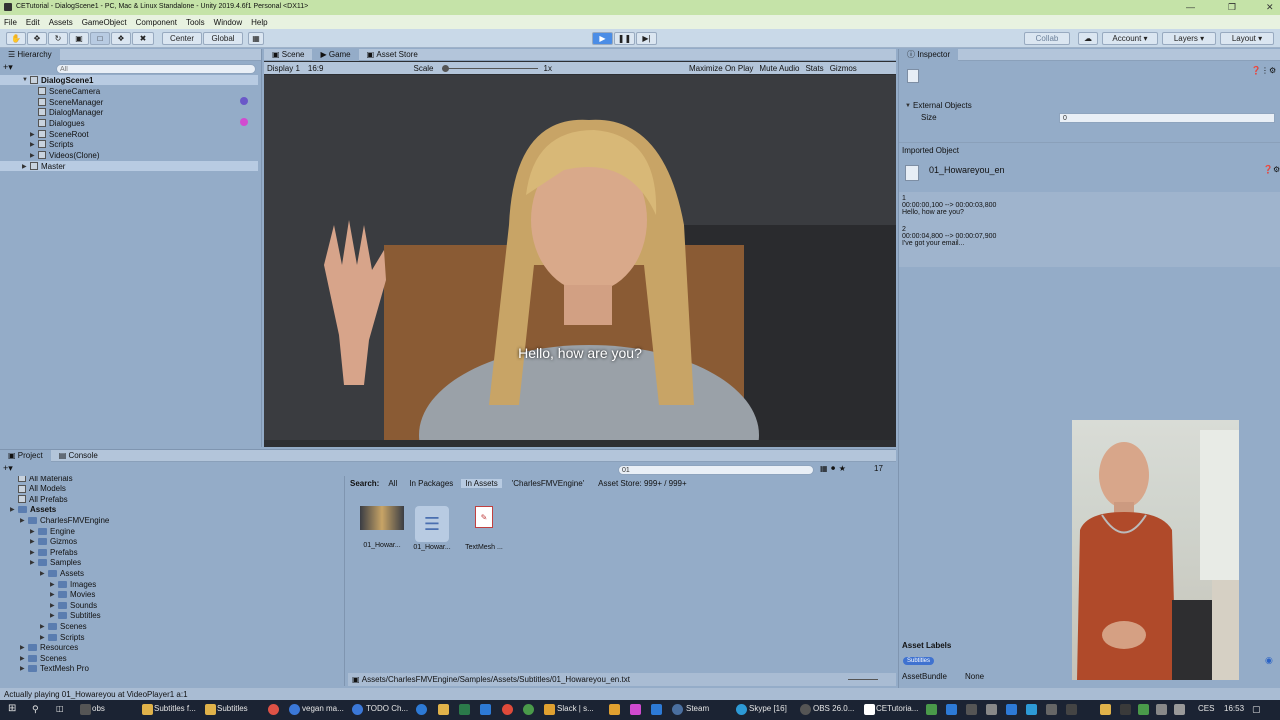 Image resolution: width=1280 pixels, height=720 pixels. What do you see at coordinates (98, 708) in the screenshot?
I see `taskbar-item-obs: obs` at bounding box center [98, 708].